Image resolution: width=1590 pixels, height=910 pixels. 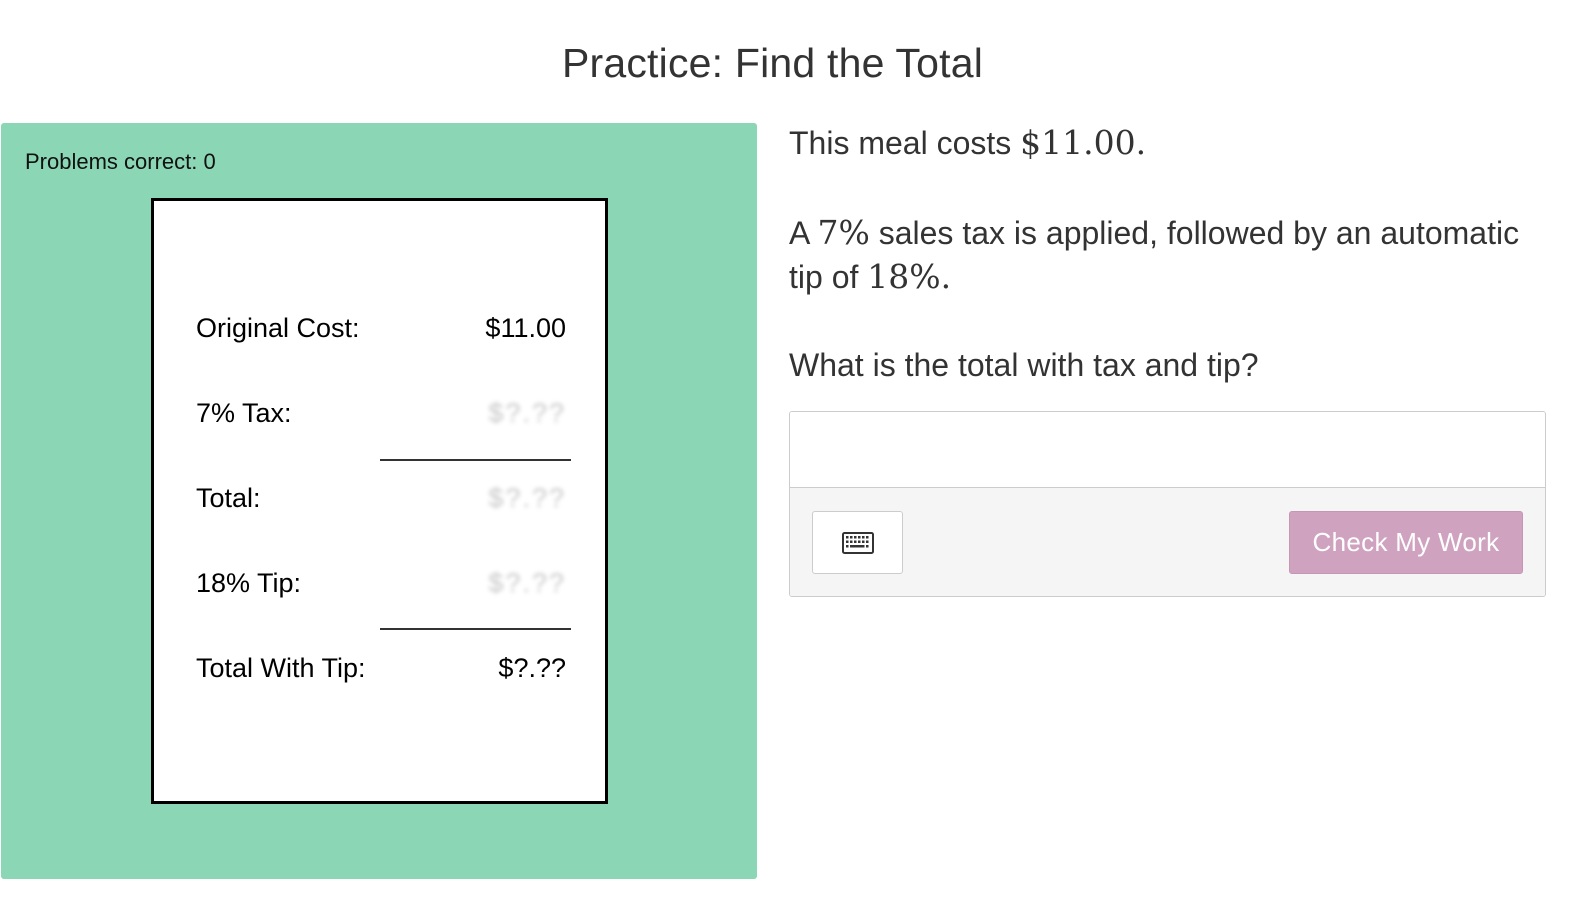 What do you see at coordinates (249, 583) in the screenshot?
I see `receipt-label: 18% Tip:` at bounding box center [249, 583].